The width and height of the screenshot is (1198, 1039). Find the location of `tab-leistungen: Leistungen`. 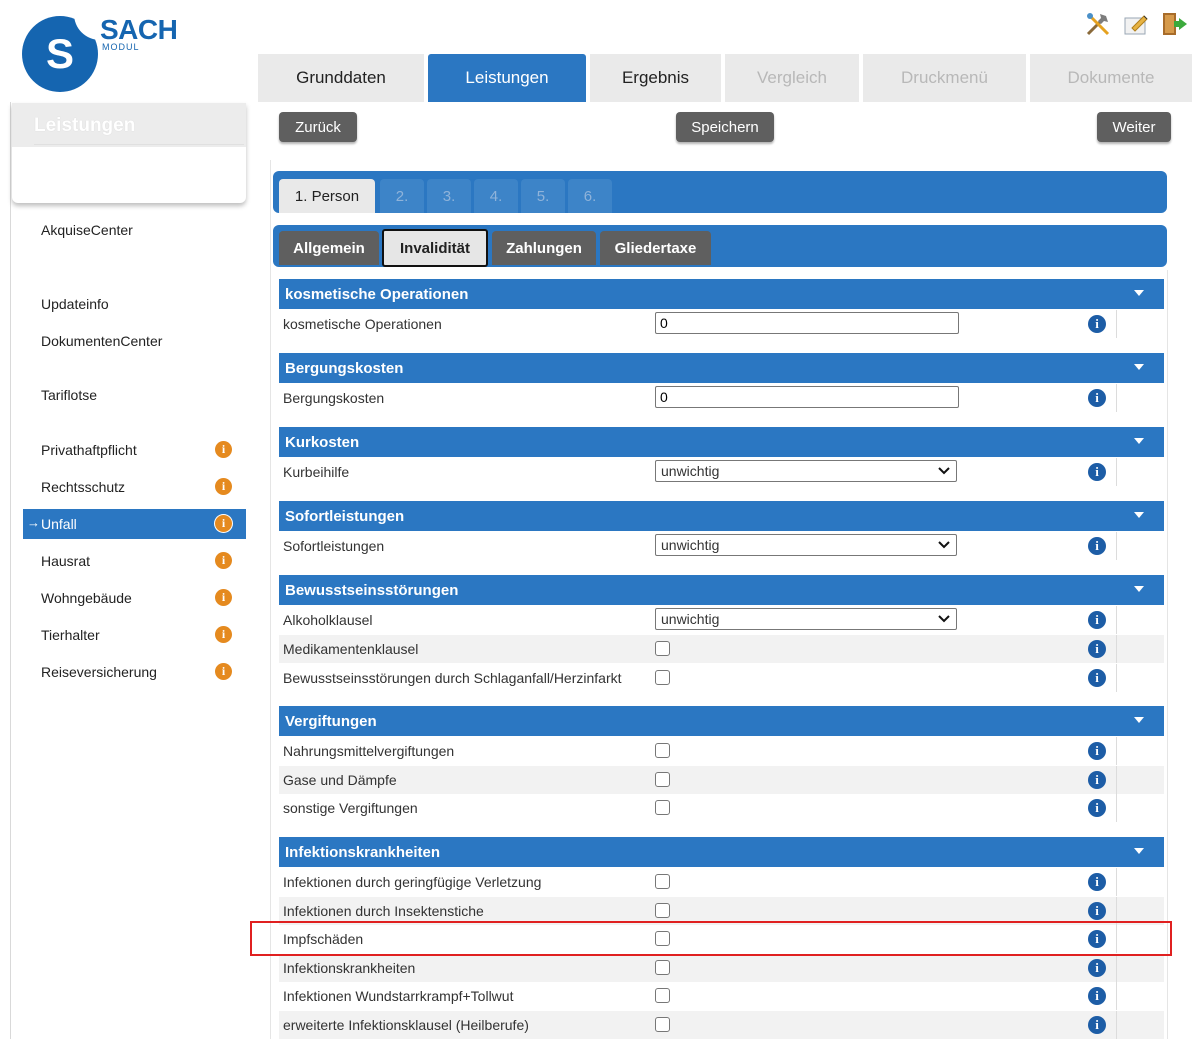

tab-leistungen: Leistungen is located at coordinates (507, 78).